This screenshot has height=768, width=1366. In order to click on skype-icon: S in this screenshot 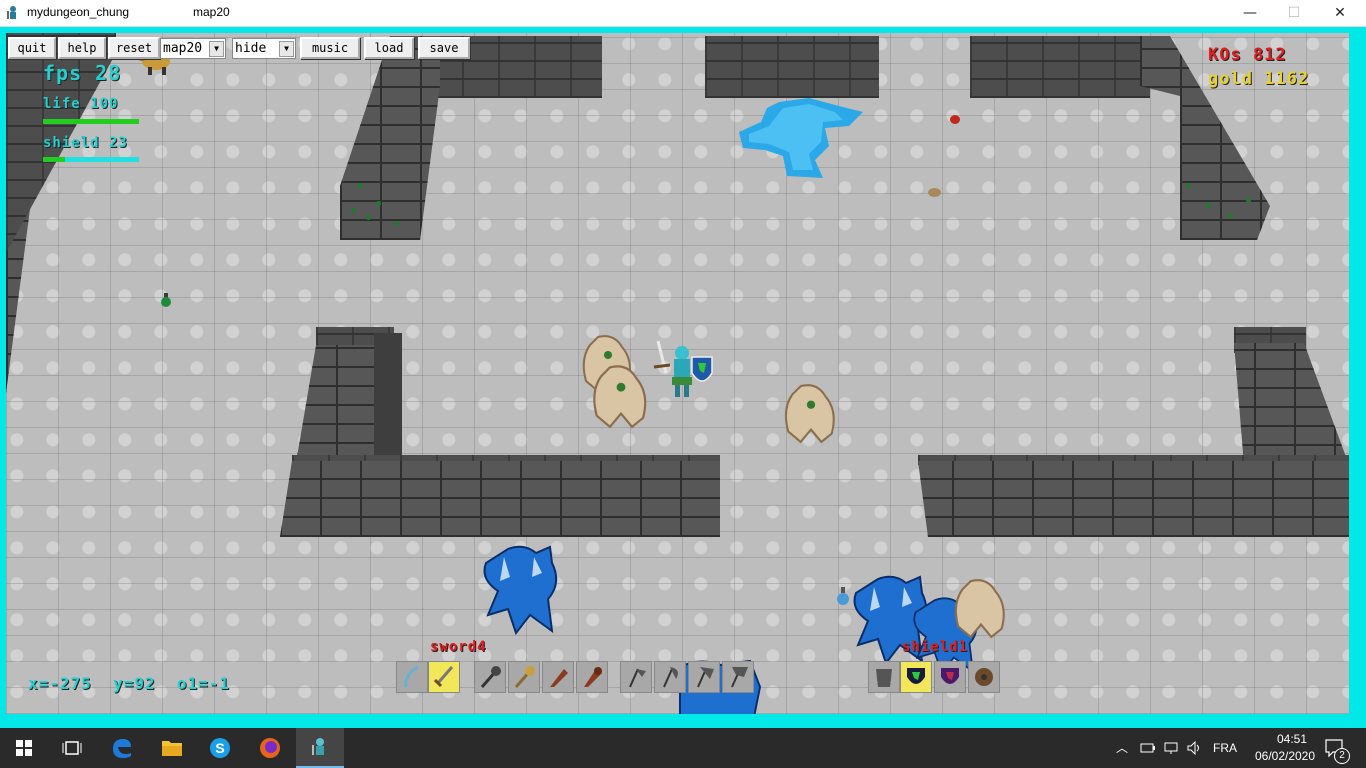, I will do `click(220, 748)`.